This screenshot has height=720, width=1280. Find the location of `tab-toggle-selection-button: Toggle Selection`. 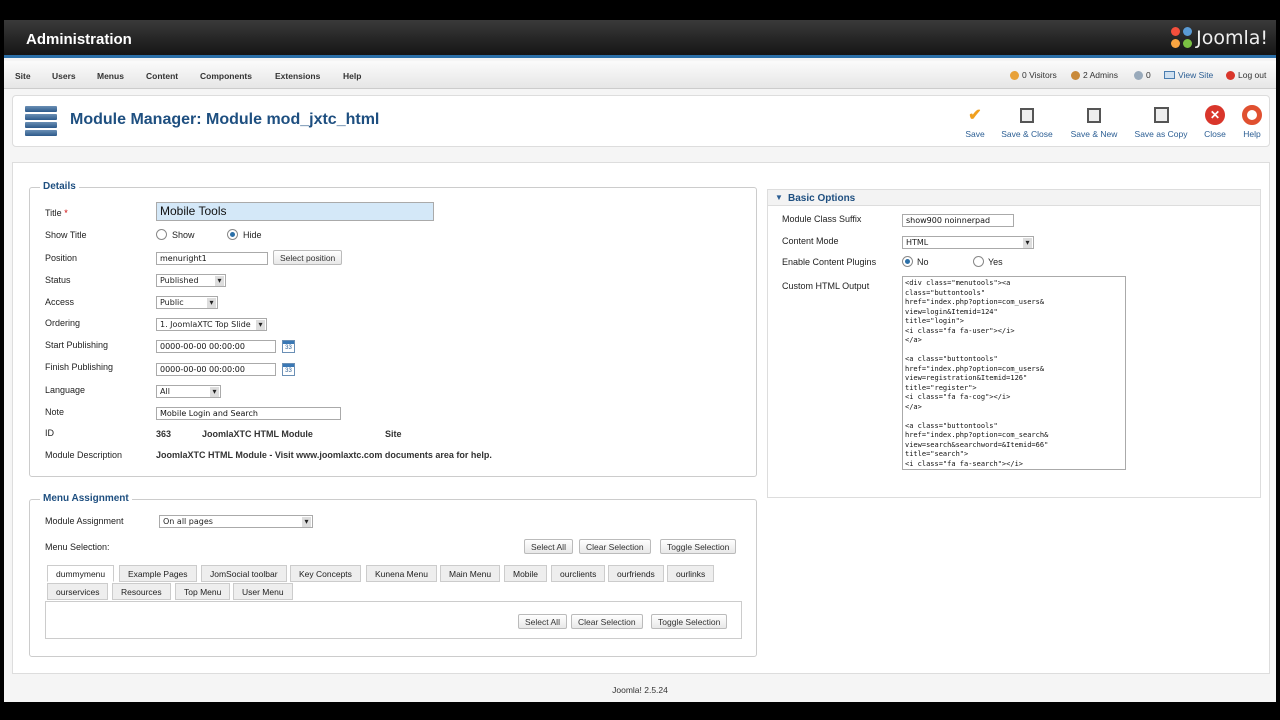

tab-toggle-selection-button: Toggle Selection is located at coordinates (689, 621).